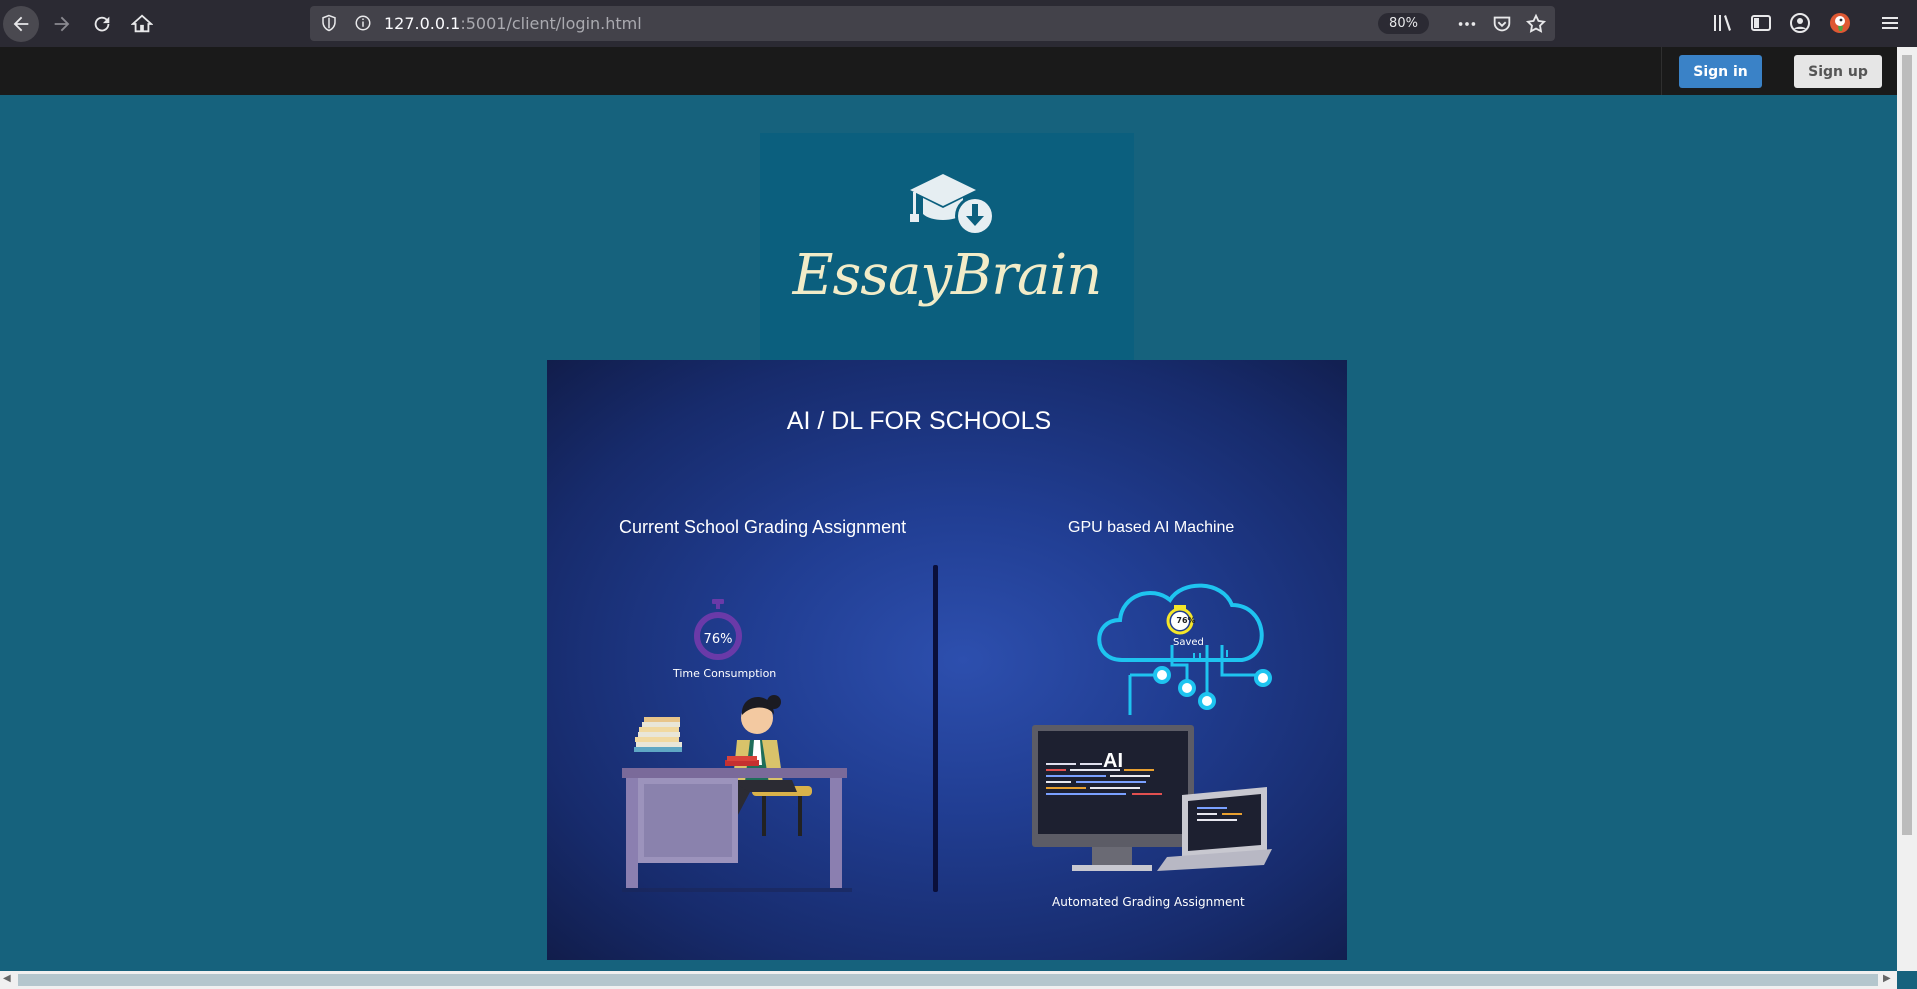 The image size is (1917, 989). I want to click on teacher-at-desk-illustration, so click(737, 793).